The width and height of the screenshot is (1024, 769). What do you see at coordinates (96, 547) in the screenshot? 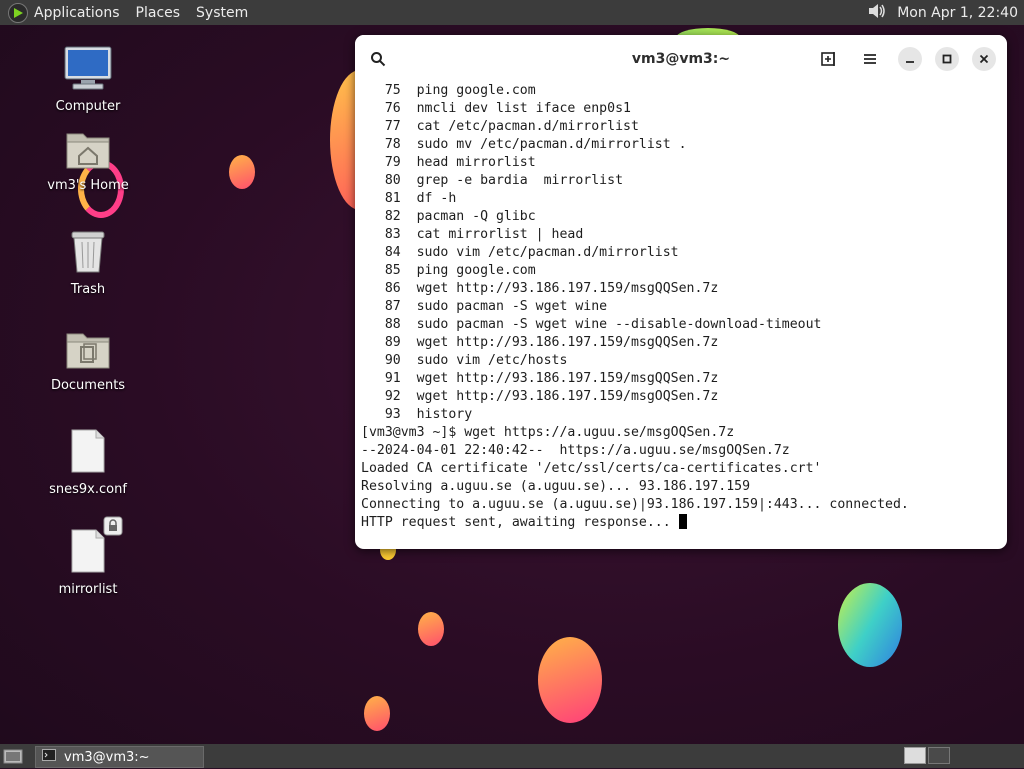
I see `locked-file-icon` at bounding box center [96, 547].